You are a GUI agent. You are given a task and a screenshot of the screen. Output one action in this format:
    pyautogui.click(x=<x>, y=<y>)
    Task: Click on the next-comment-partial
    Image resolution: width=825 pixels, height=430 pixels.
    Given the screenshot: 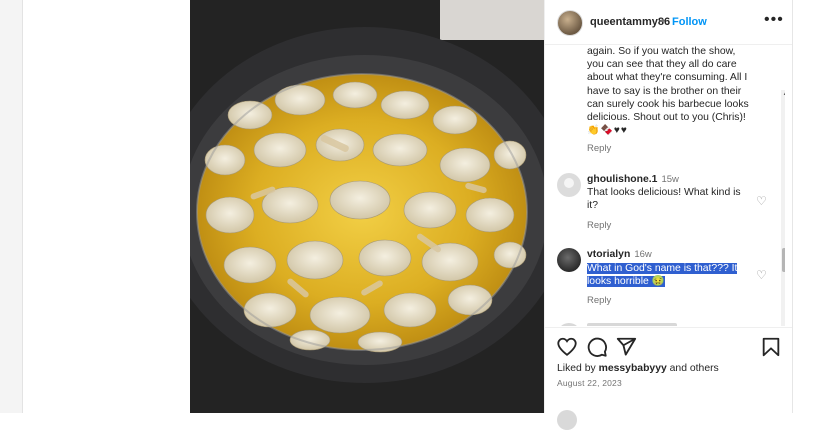 What is the action you would take?
    pyautogui.click(x=671, y=324)
    